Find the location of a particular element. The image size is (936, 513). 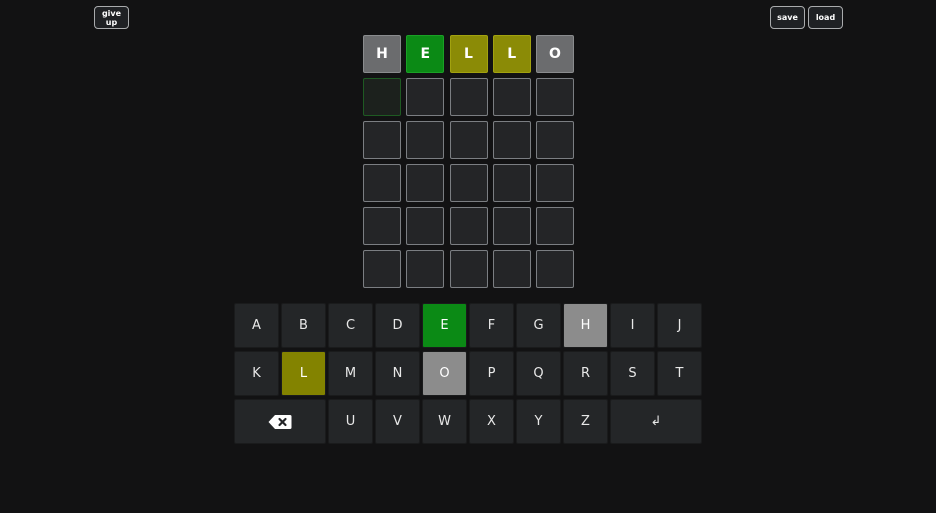

key-i: I is located at coordinates (632, 325).